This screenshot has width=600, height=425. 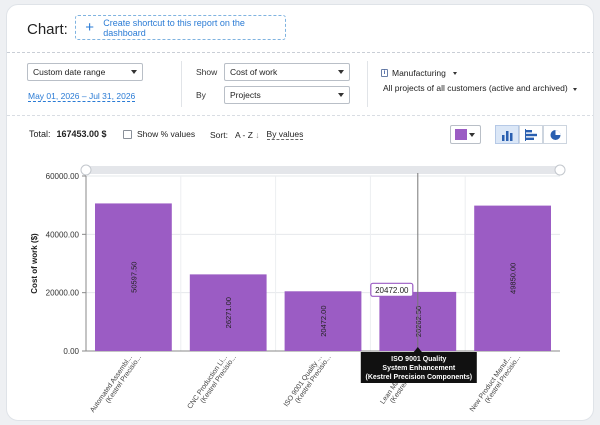 What do you see at coordinates (63, 176) in the screenshot?
I see `y-tick-label: 60000.00` at bounding box center [63, 176].